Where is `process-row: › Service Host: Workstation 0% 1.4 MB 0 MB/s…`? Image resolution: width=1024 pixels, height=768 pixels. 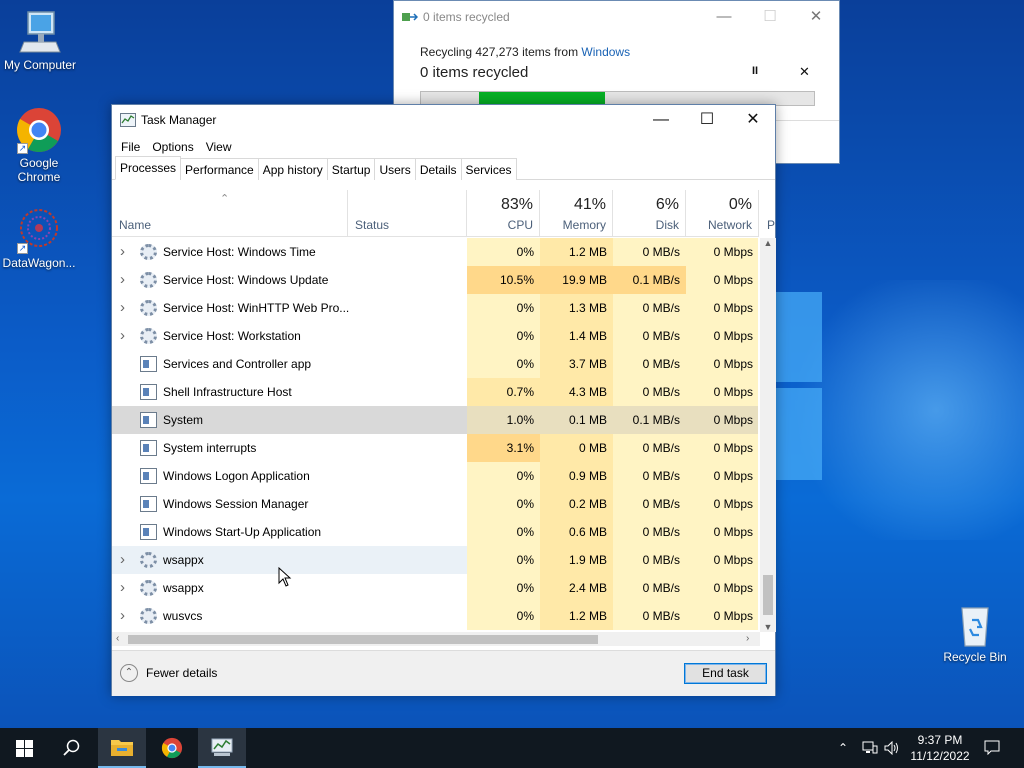 process-row: › Service Host: Workstation 0% 1.4 MB 0 MB/s… is located at coordinates (435, 336).